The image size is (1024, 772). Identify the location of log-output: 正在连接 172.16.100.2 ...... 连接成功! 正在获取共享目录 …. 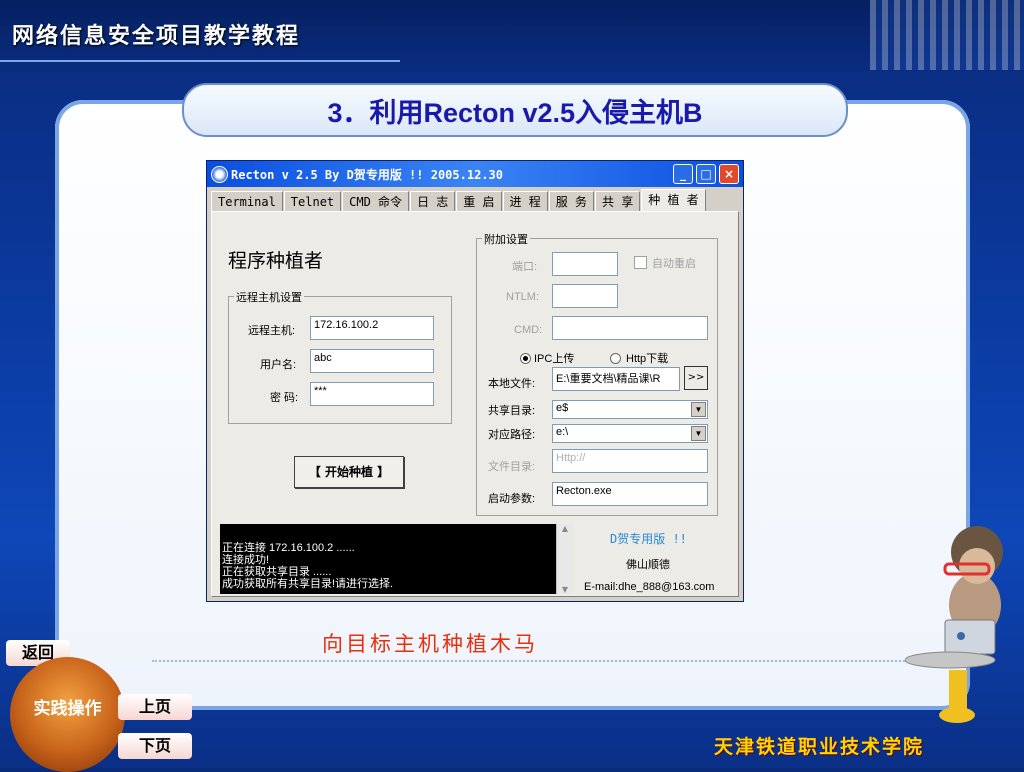
(388, 559).